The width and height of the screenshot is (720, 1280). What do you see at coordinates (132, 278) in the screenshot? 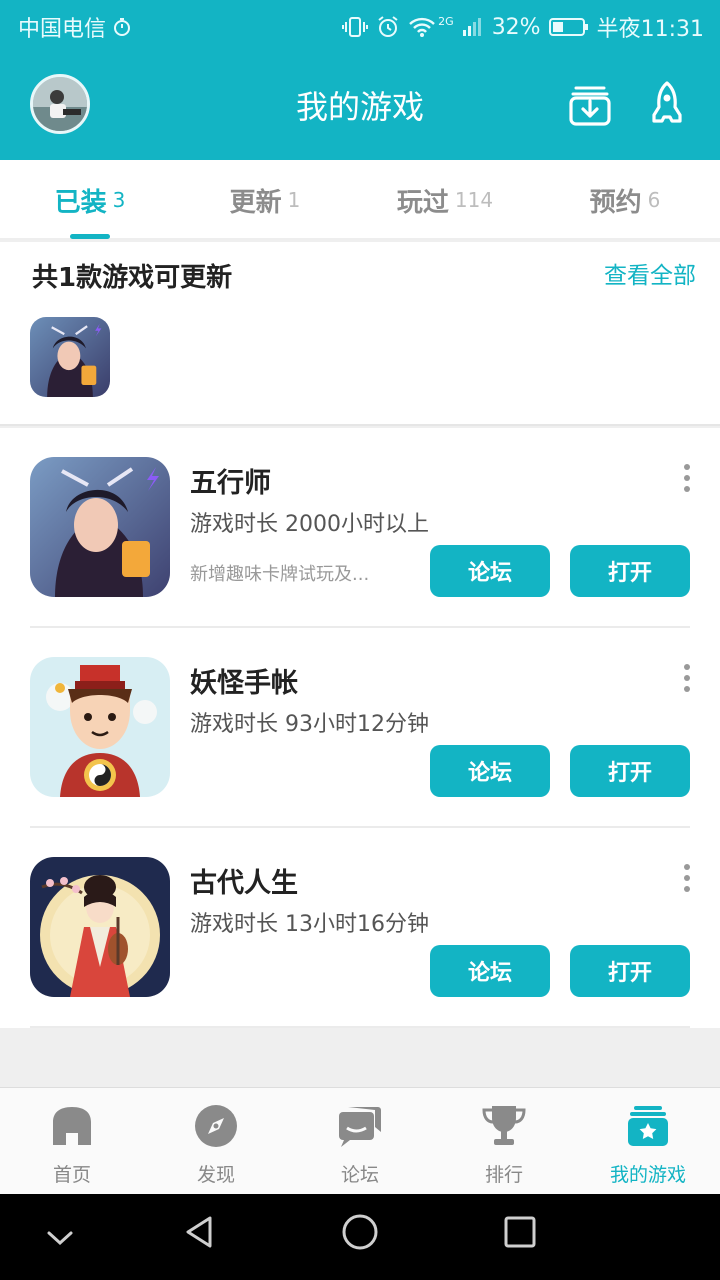
I see `update-count-title: 共1款游戏可更新` at bounding box center [132, 278].